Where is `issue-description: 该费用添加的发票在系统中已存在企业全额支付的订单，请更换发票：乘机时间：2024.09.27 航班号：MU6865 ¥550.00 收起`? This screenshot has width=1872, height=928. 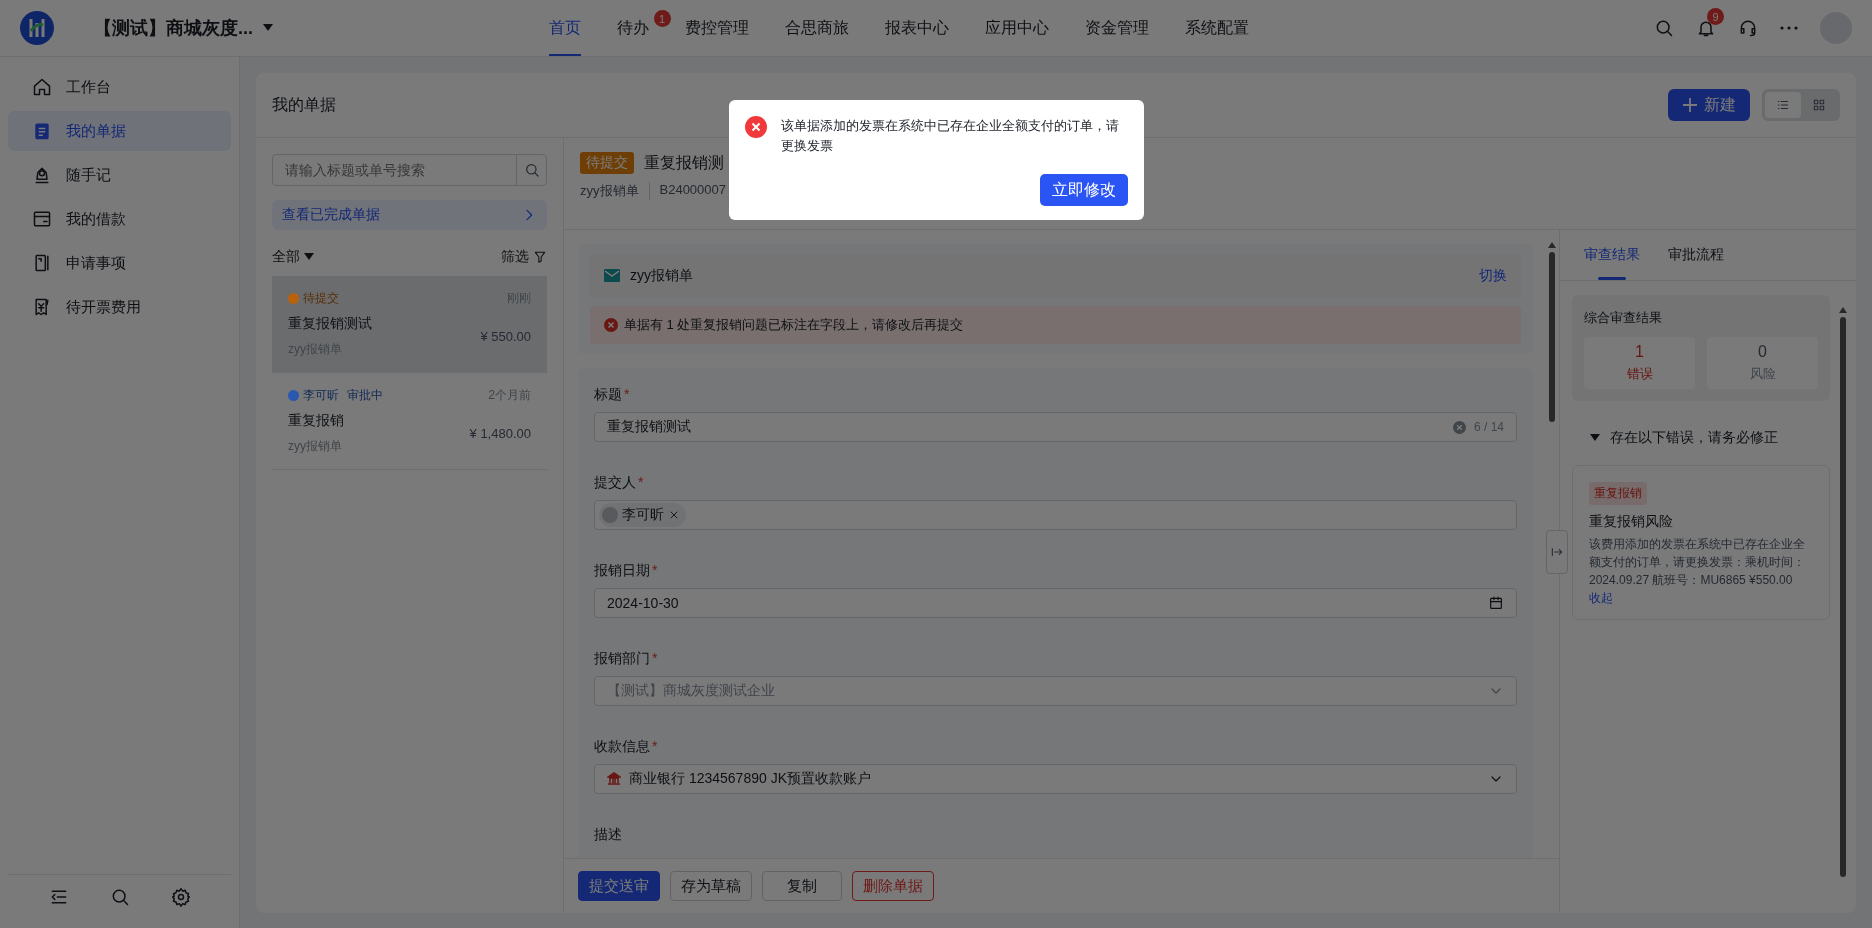 issue-description: 该费用添加的发票在系统中已存在企业全额支付的订单，请更换发票：乘机时间：2024.09.27 航班号：MU6865 ¥550.00 收起 is located at coordinates (1697, 571).